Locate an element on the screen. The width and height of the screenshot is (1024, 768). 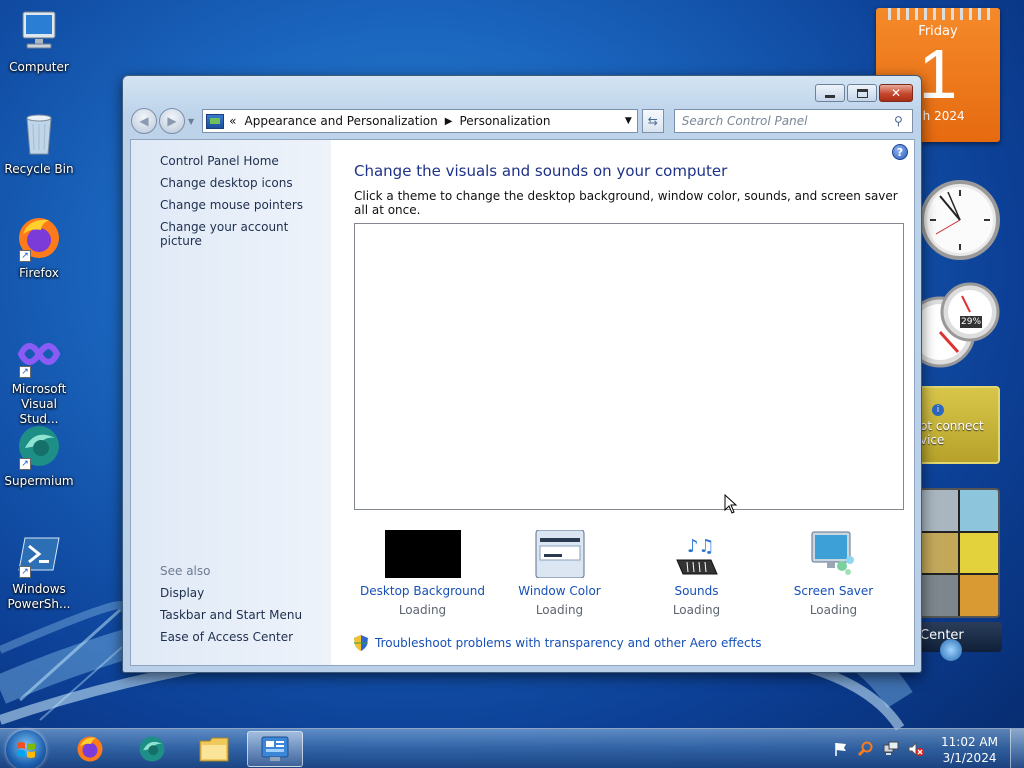
info-icon: i is located at coordinates (938, 410).